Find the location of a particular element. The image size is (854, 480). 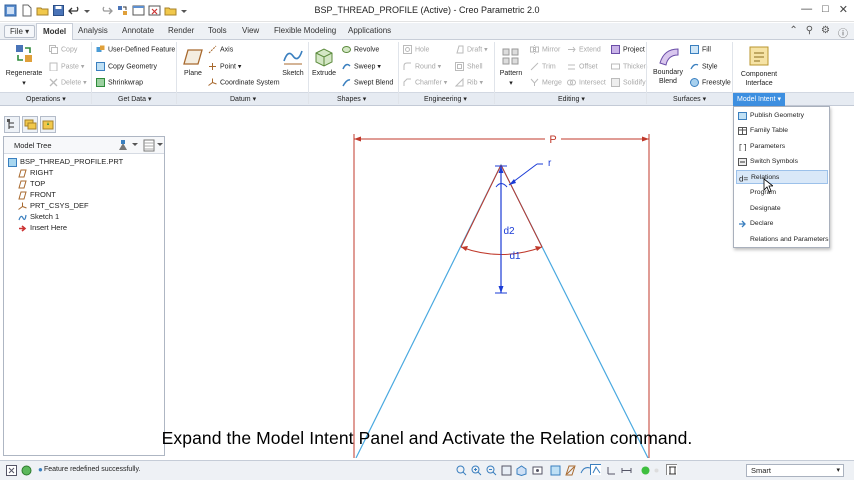

revolve-button: Revolve is located at coordinates (360, 49).